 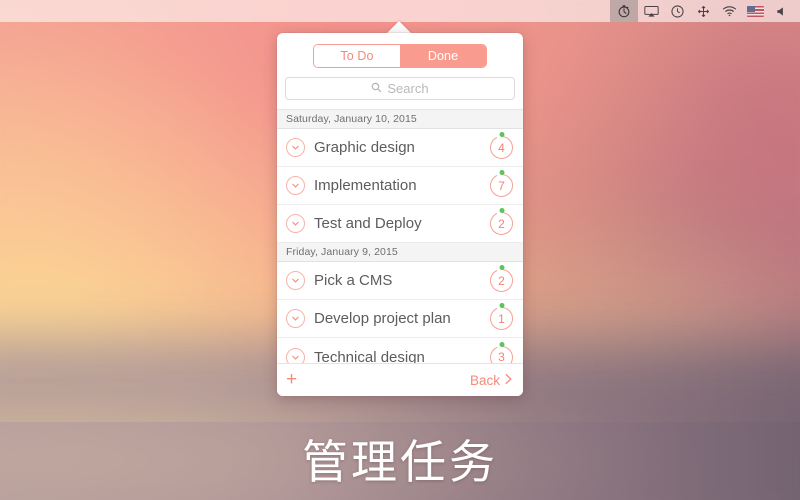 What do you see at coordinates (353, 280) in the screenshot?
I see `task-title: Pick a CMS` at bounding box center [353, 280].